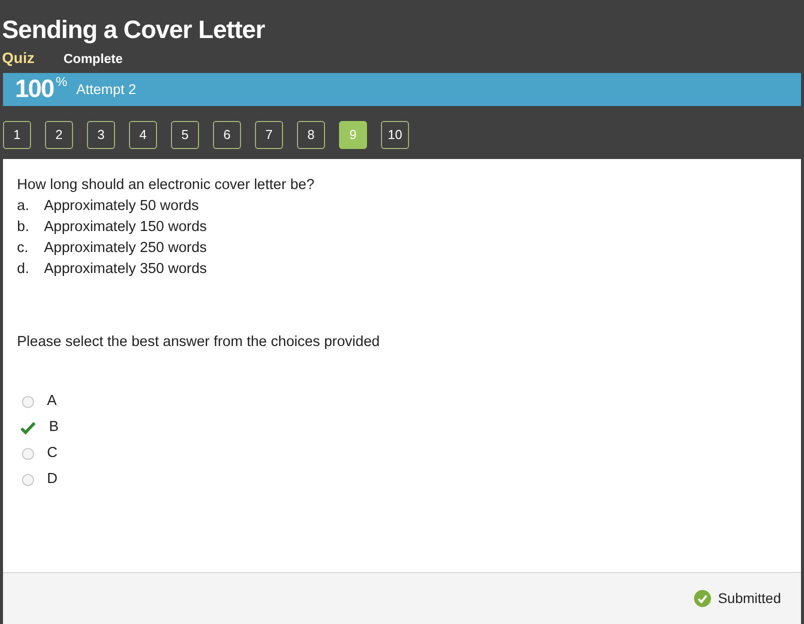  I want to click on status-label: Complete, so click(93, 59).